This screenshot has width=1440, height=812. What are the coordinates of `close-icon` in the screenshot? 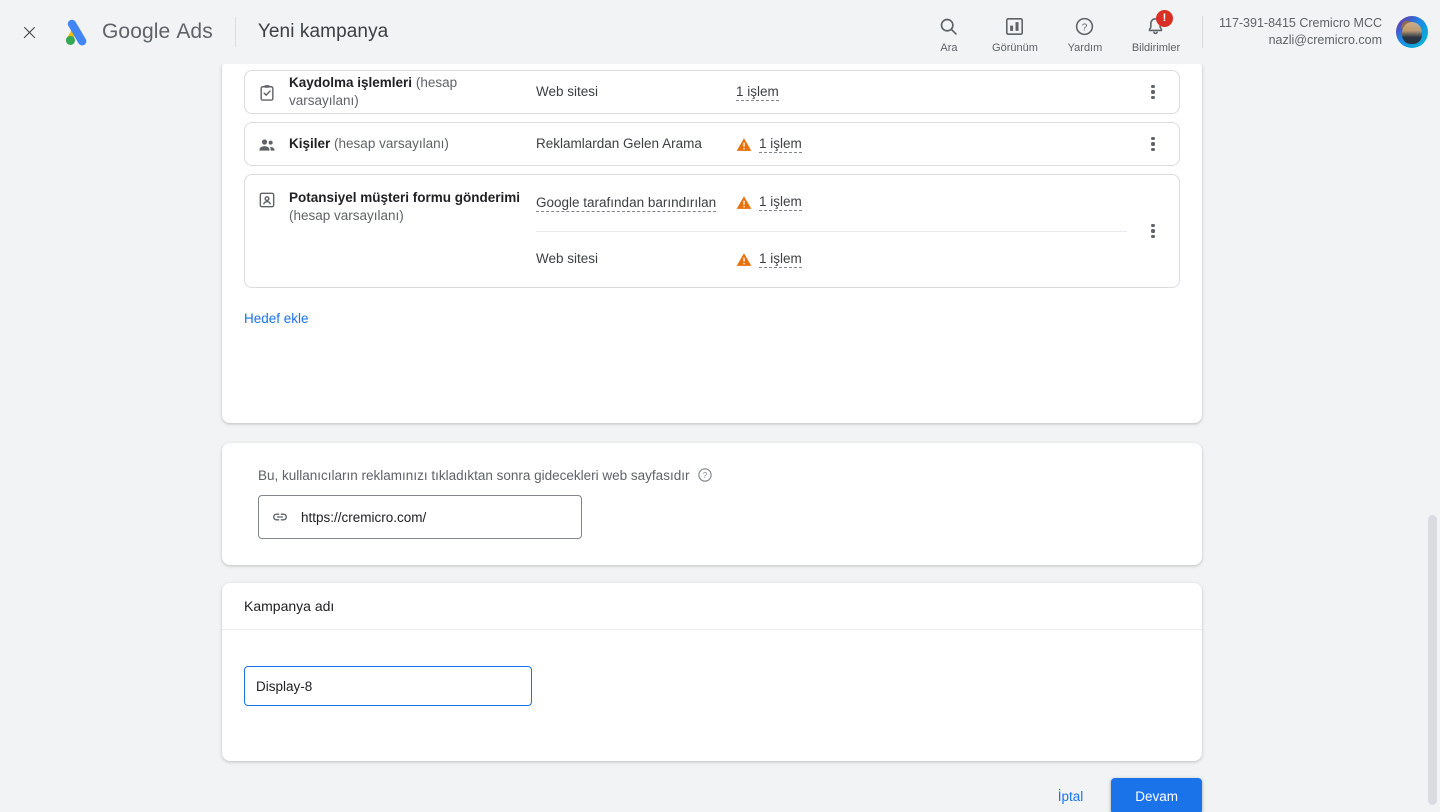 It's located at (29, 32).